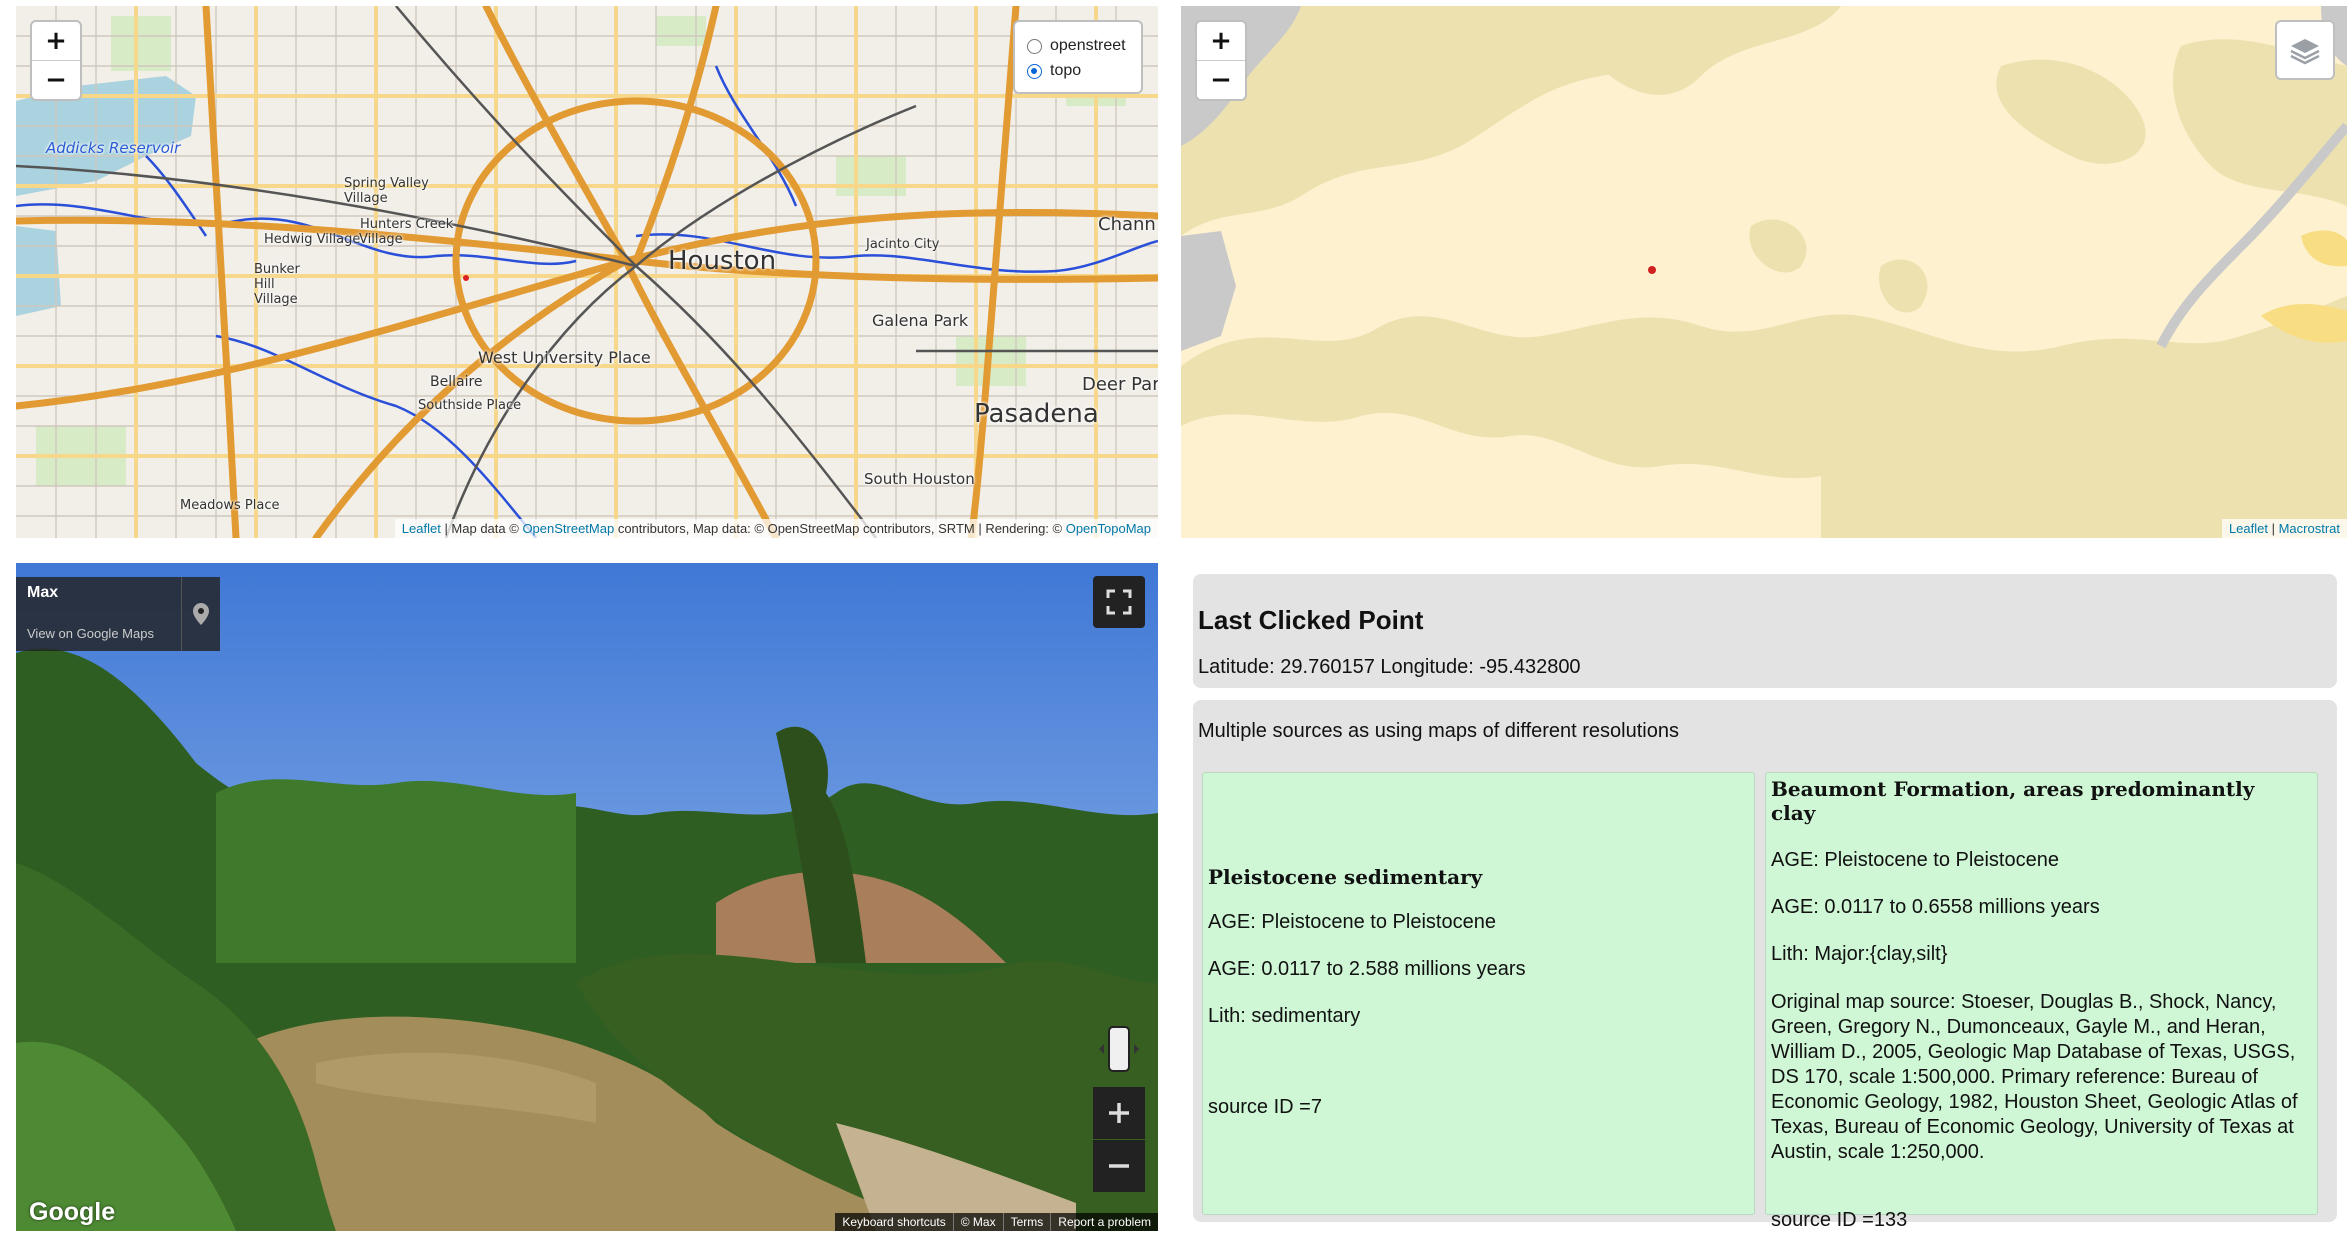 The width and height of the screenshot is (2348, 1238). I want to click on openstreetmap-link: OpenStreetMap, so click(568, 528).